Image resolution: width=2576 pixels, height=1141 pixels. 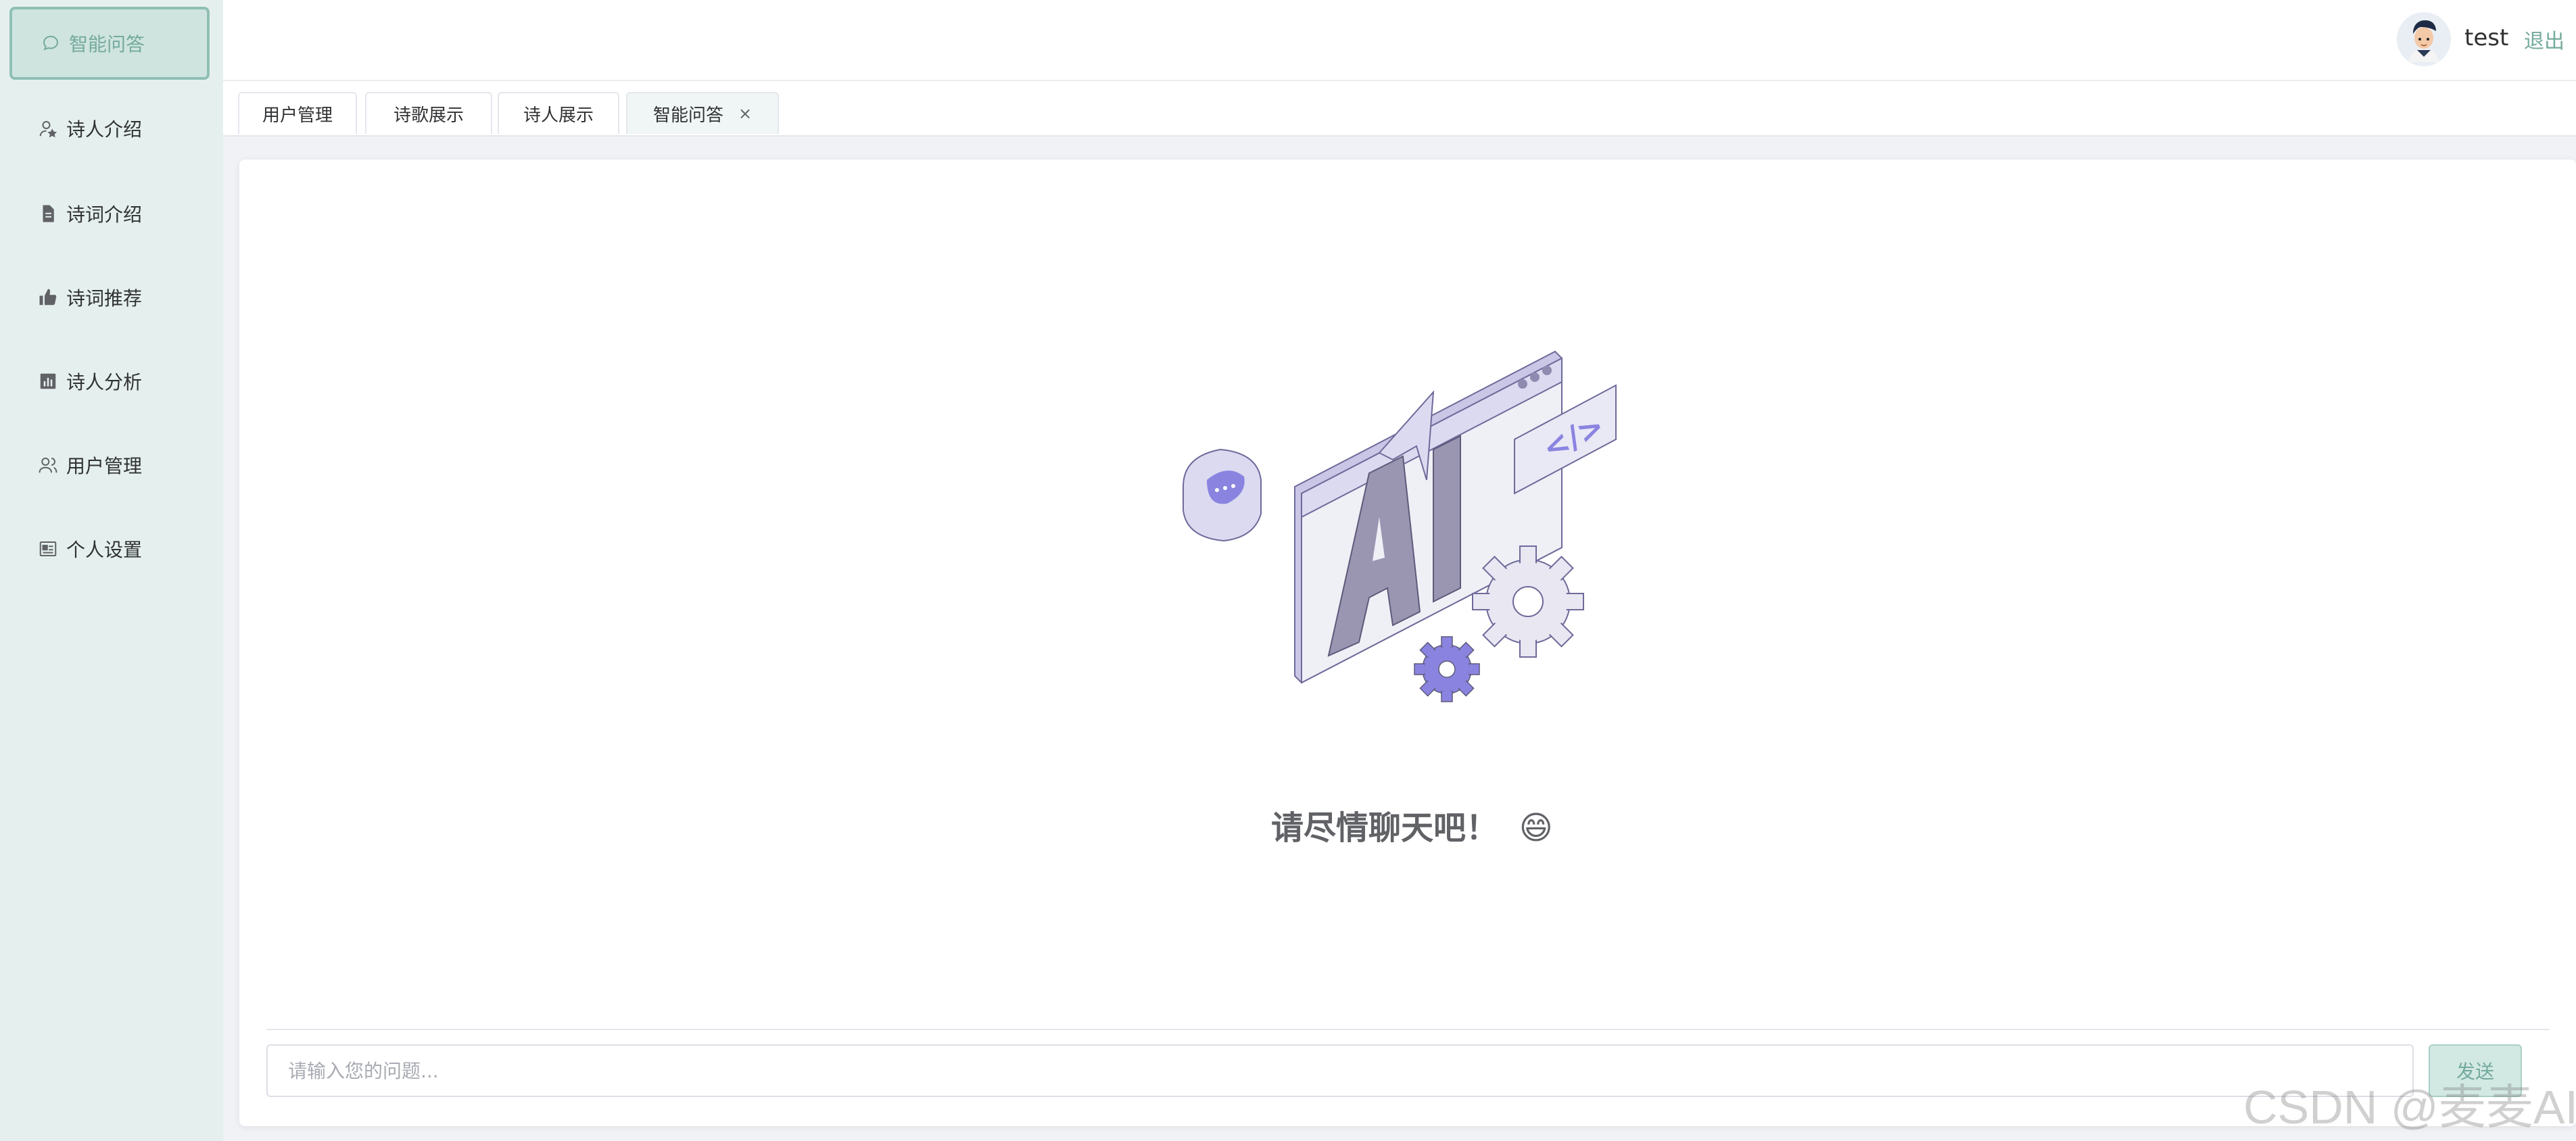 What do you see at coordinates (107, 44) in the screenshot?
I see `sidebar-item-label: 智能问答` at bounding box center [107, 44].